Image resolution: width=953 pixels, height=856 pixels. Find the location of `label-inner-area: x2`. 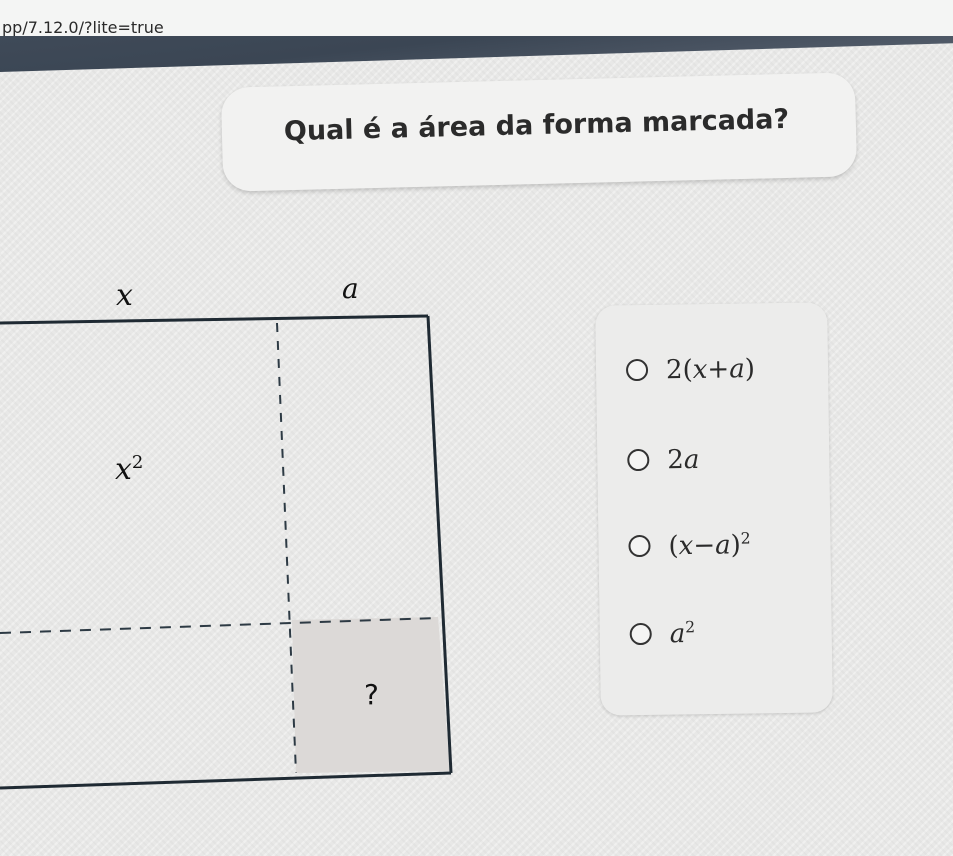

label-inner-area: x2 is located at coordinates (129, 469).